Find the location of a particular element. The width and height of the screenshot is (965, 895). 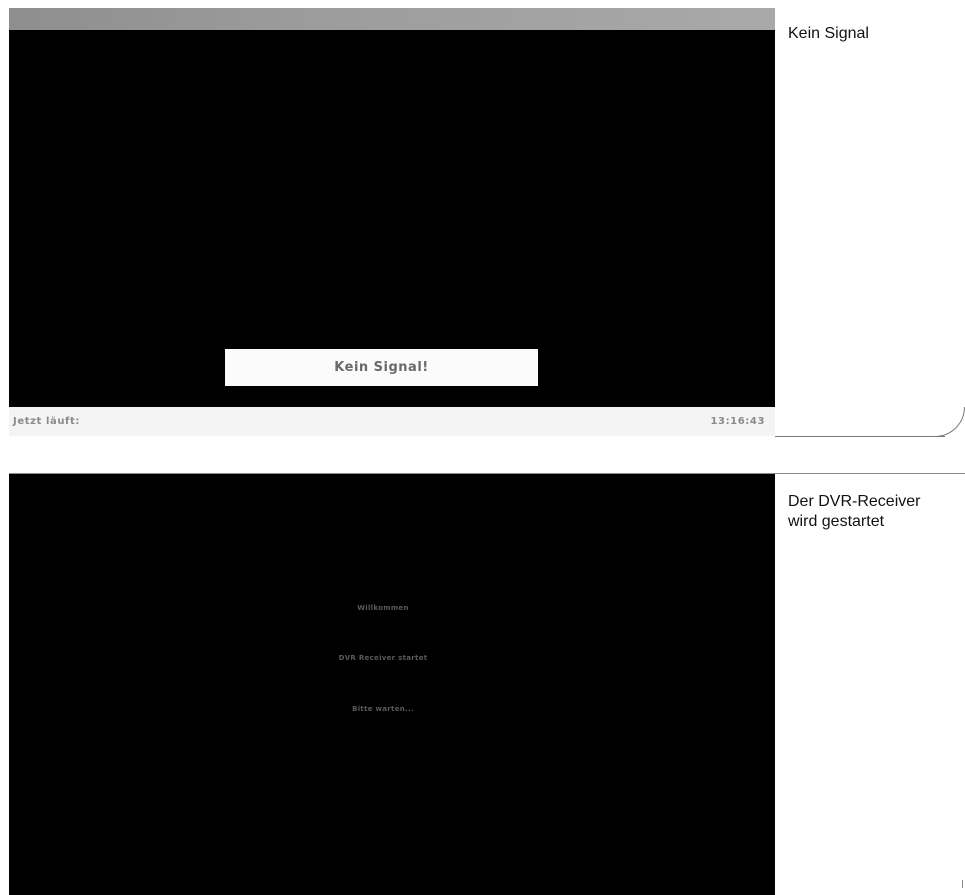

no-signal-message-box: Kein Signal! is located at coordinates (381, 367).